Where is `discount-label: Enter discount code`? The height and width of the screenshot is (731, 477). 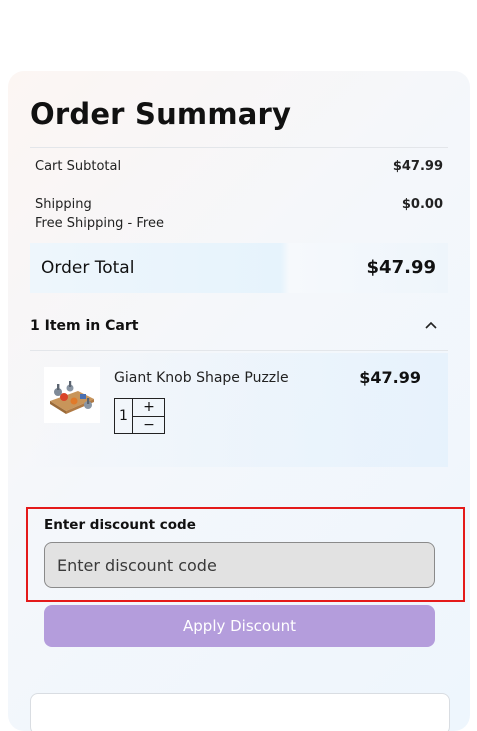
discount-label: Enter discount code is located at coordinates (120, 525).